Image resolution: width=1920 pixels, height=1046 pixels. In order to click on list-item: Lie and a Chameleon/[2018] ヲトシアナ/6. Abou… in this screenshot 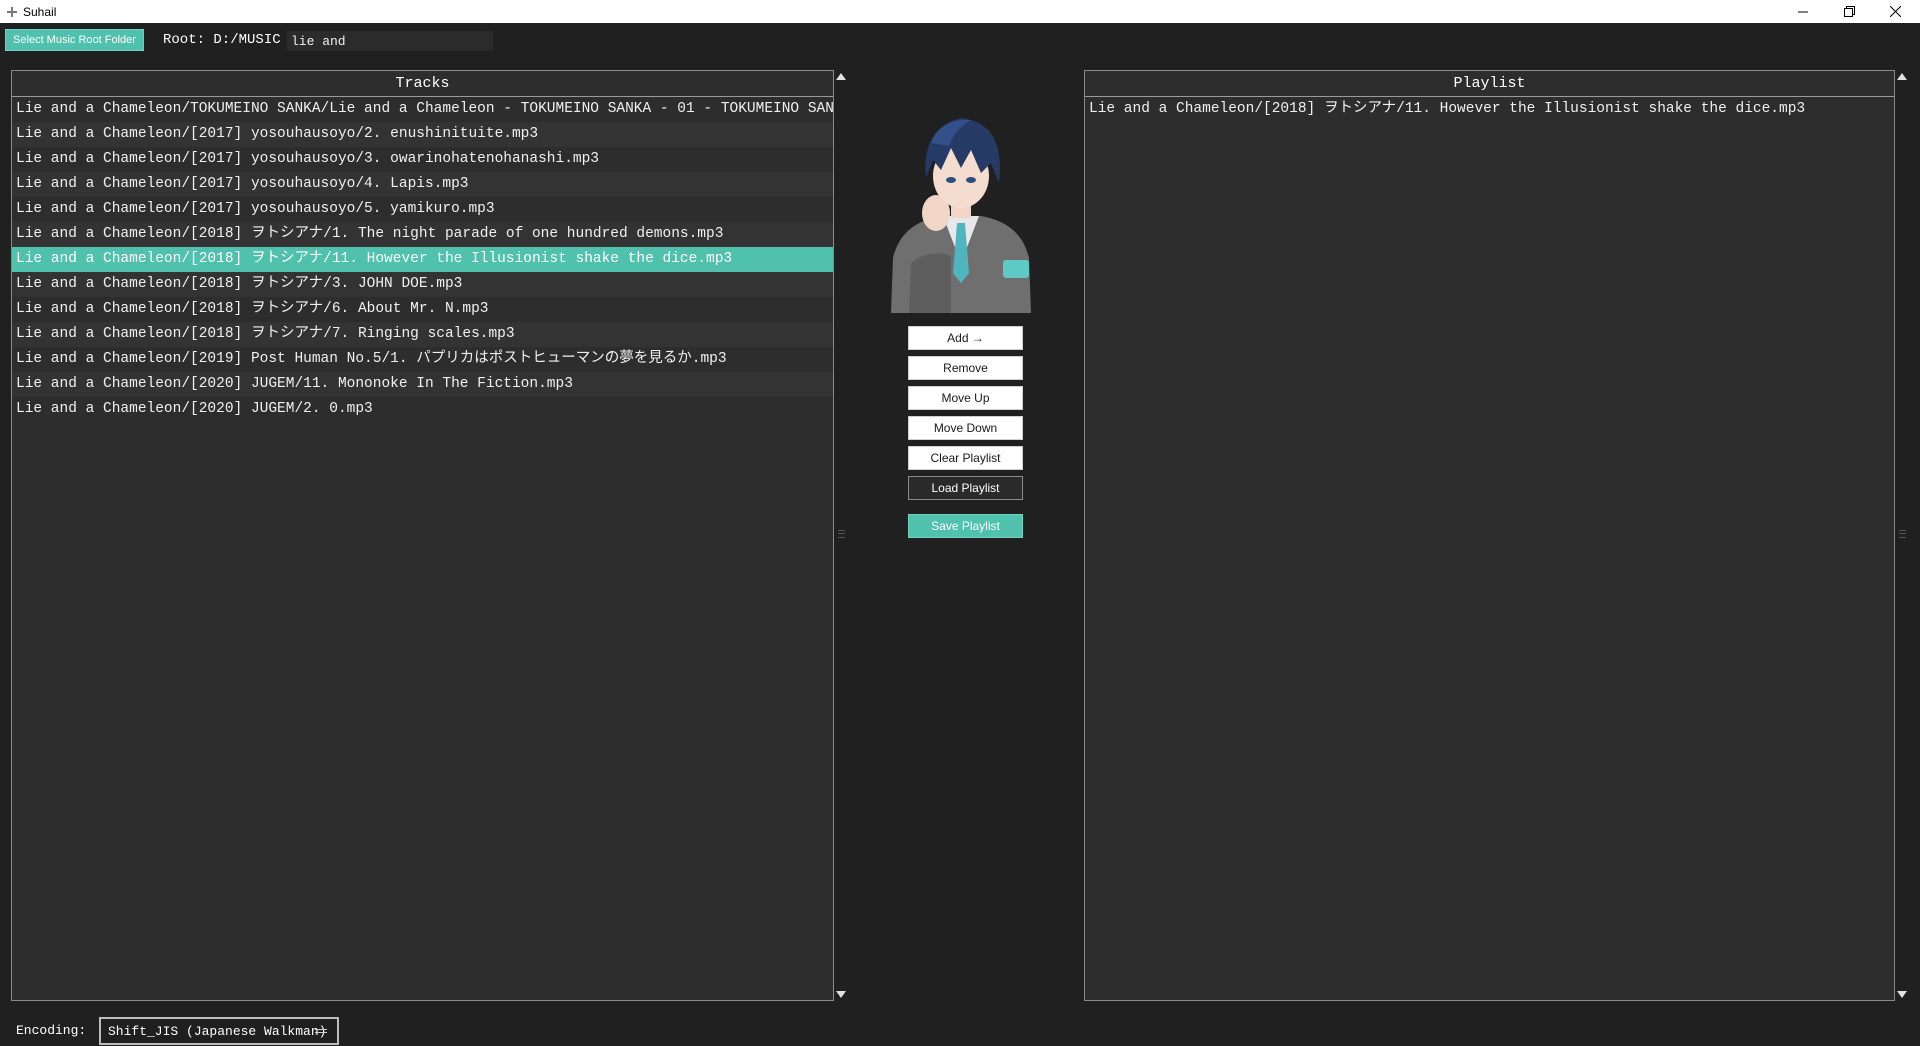, I will do `click(422, 309)`.